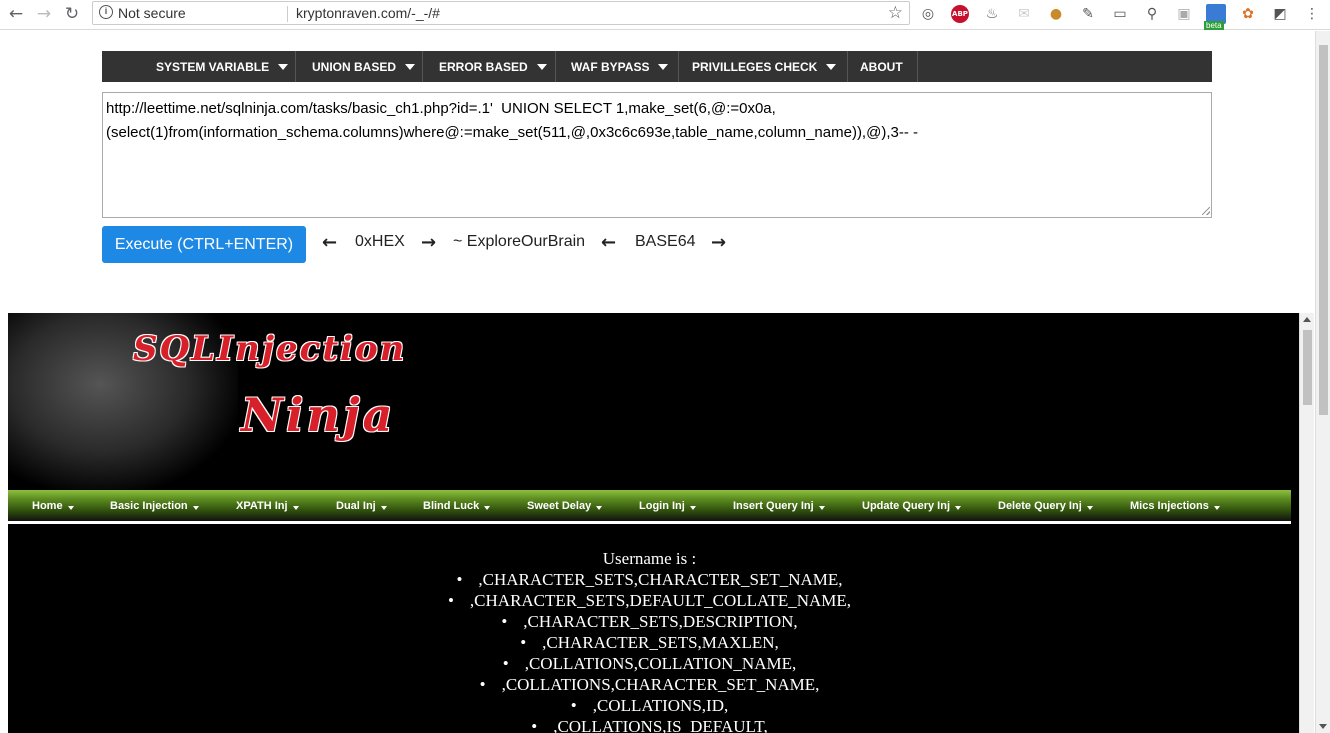  What do you see at coordinates (1215, 17) in the screenshot?
I see `beta-extension-icon: beta` at bounding box center [1215, 17].